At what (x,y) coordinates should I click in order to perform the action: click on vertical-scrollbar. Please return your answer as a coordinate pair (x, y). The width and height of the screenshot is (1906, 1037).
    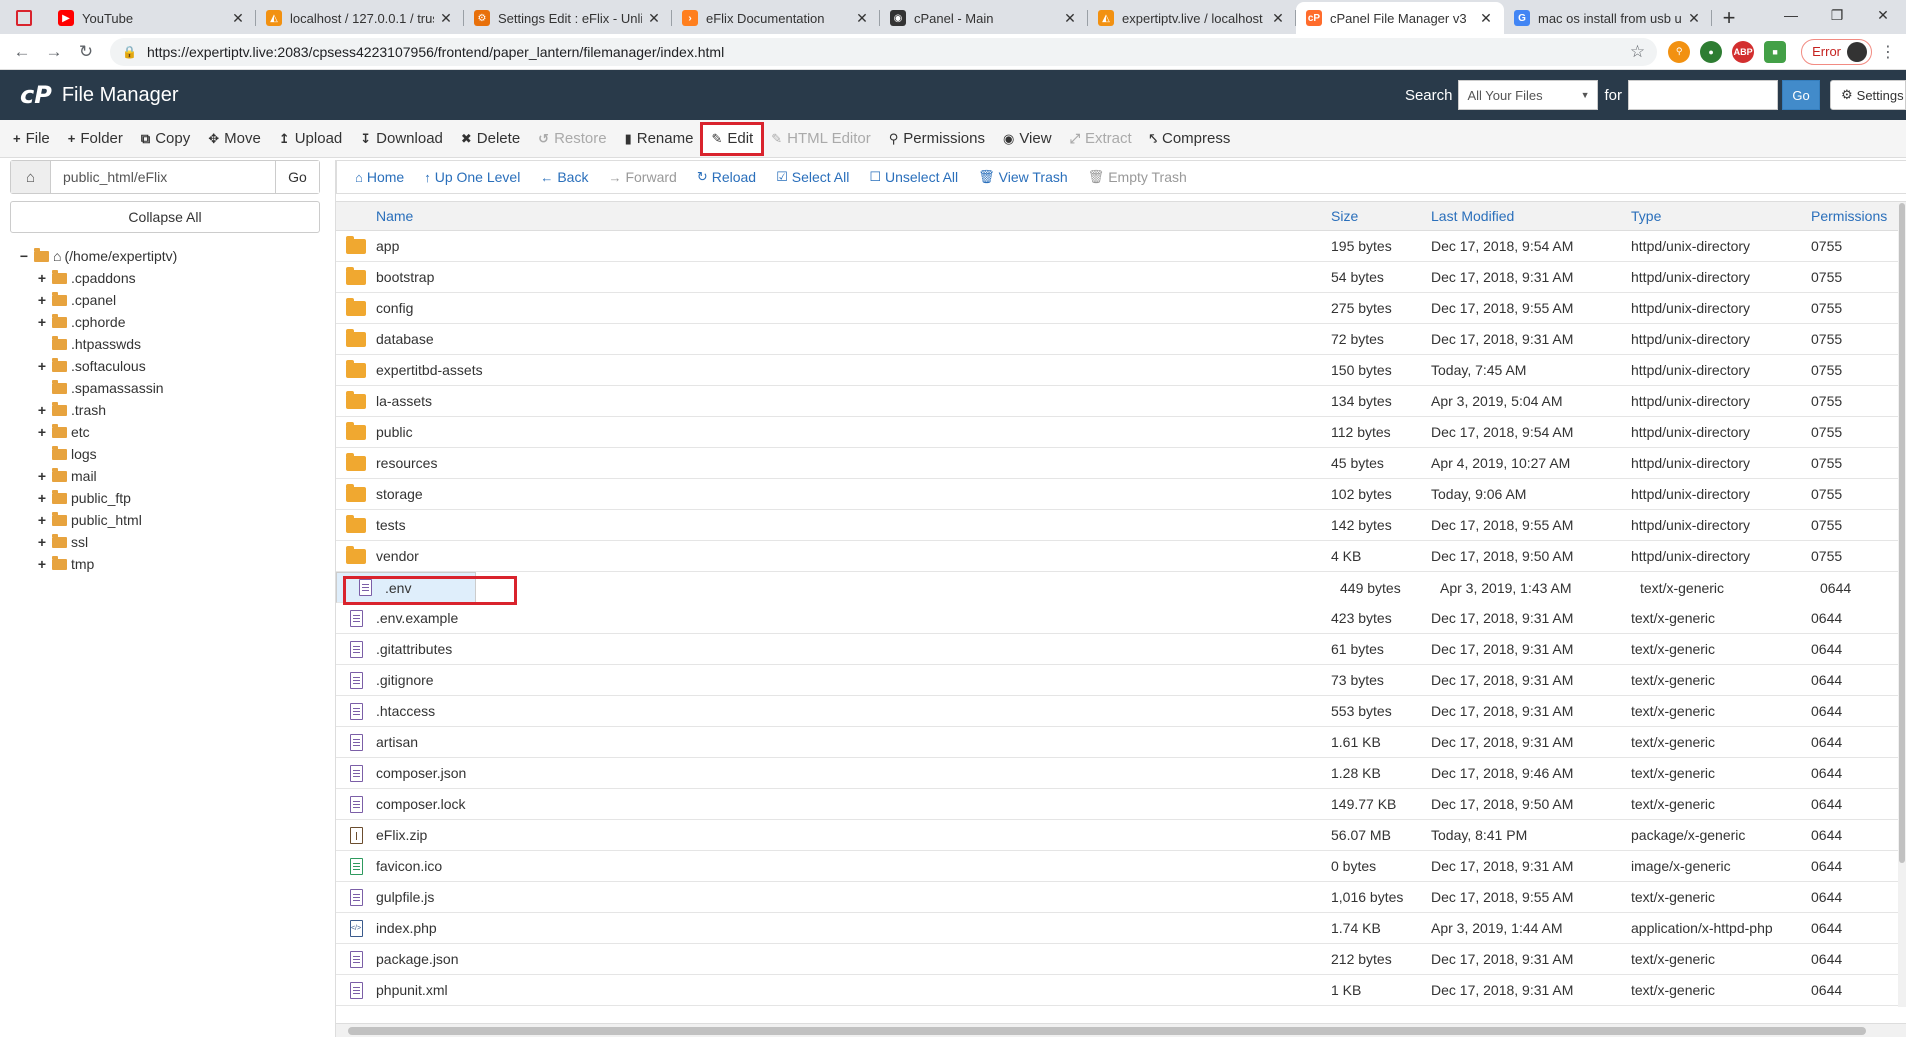
    Looking at the image, I should click on (1902, 605).